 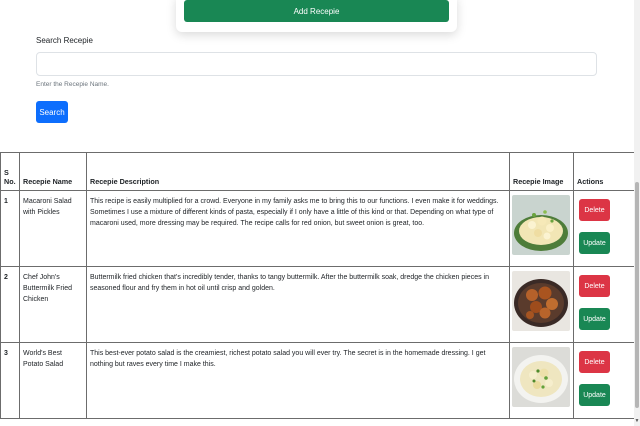 I want to click on search-input, so click(x=316, y=64).